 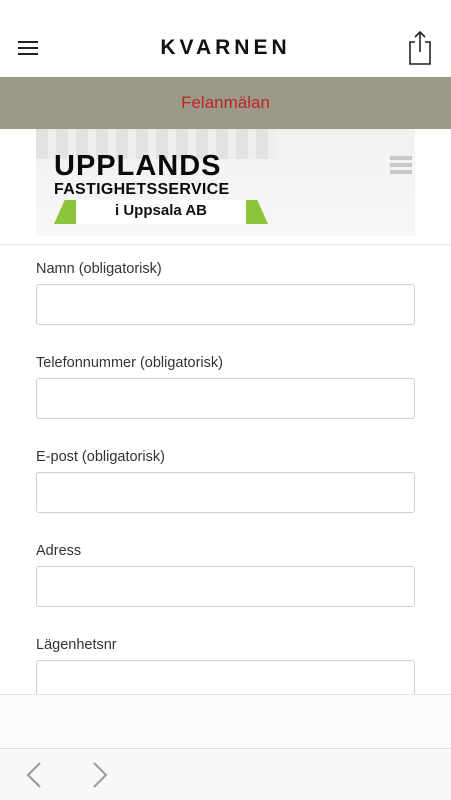 I want to click on apartment-label: Lägenhetsnr, so click(x=76, y=645).